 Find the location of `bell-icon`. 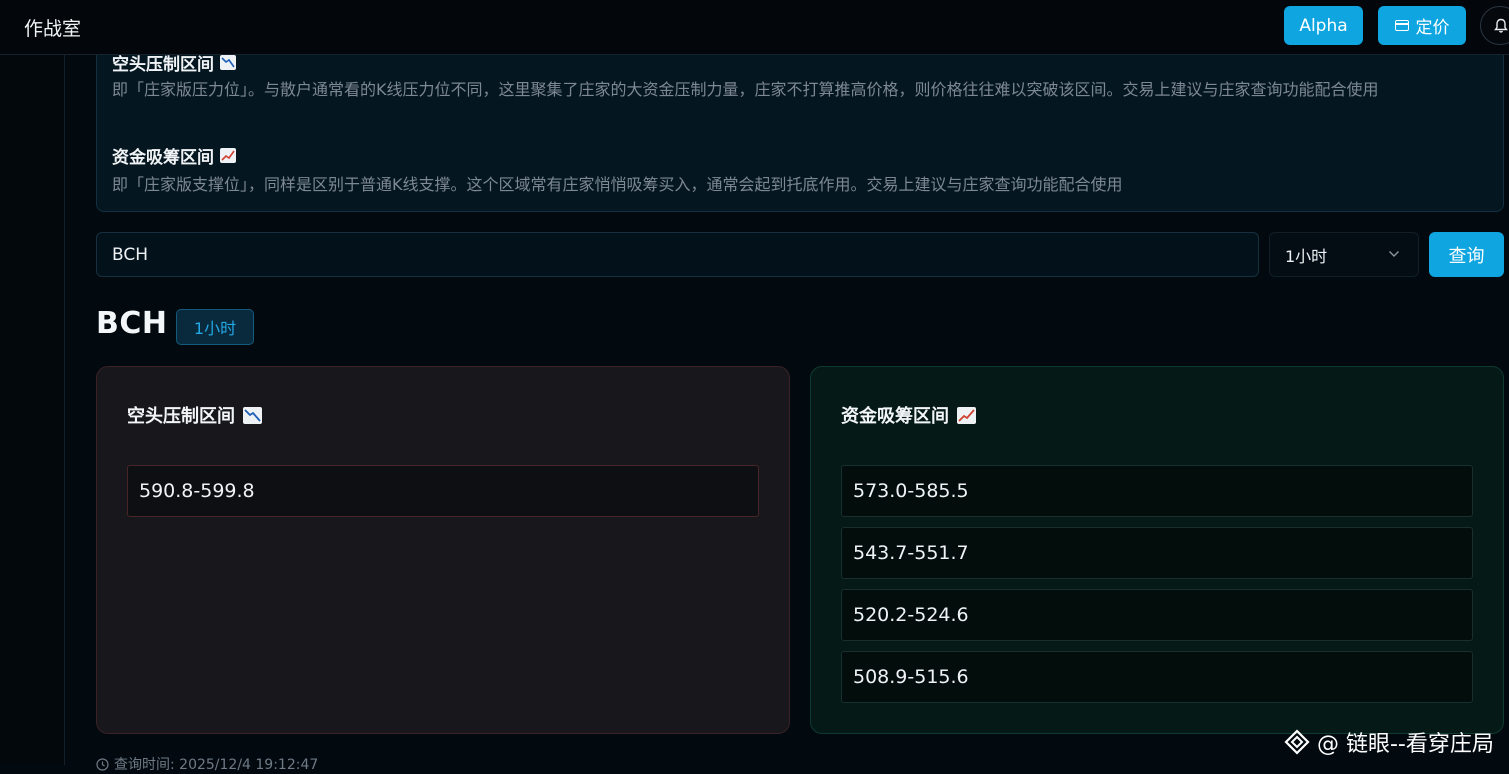

bell-icon is located at coordinates (1501, 25).